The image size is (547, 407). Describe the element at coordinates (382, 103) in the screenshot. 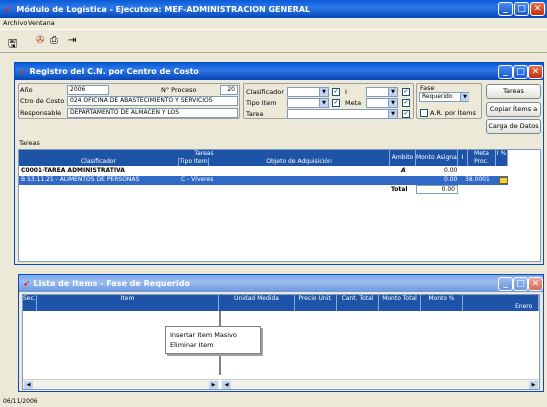

I see `meta-combo: ▼` at that location.